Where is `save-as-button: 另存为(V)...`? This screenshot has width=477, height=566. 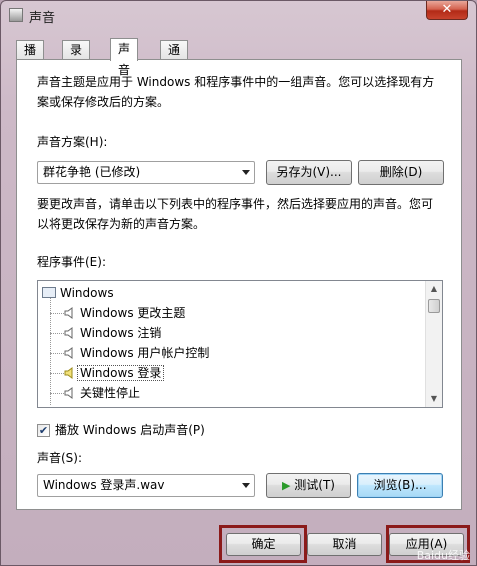 save-as-button: 另存为(V)... is located at coordinates (309, 172).